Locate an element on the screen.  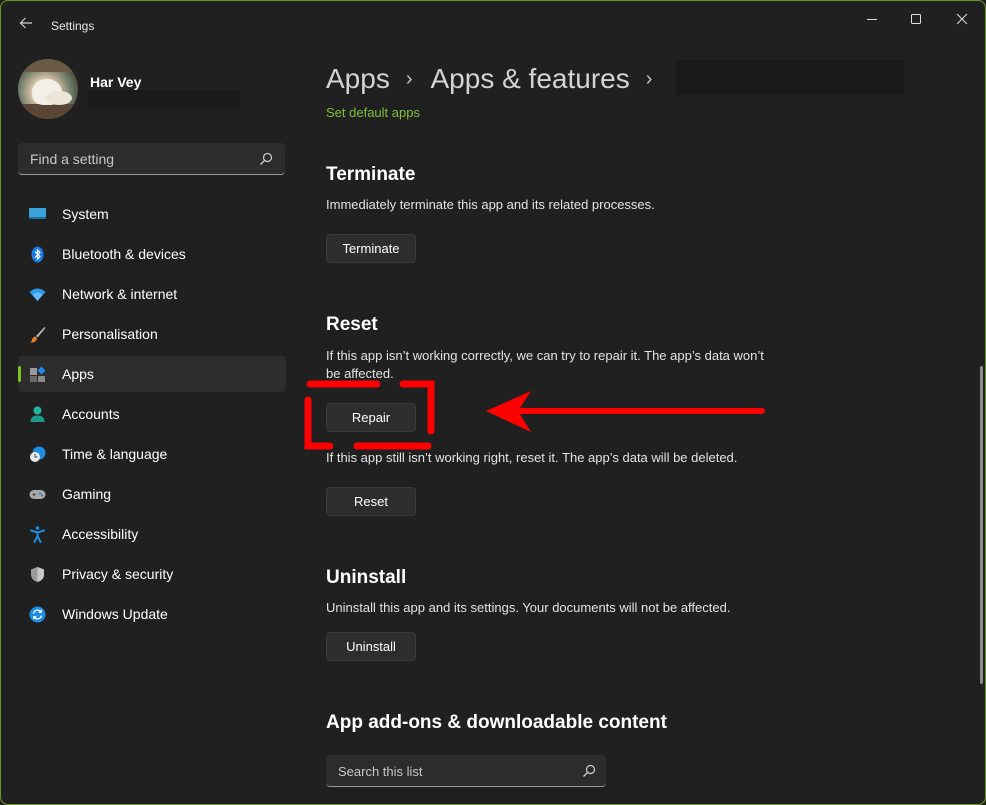
sidebar-item-bluetooth: Bluetooth & devices is located at coordinates (152, 254).